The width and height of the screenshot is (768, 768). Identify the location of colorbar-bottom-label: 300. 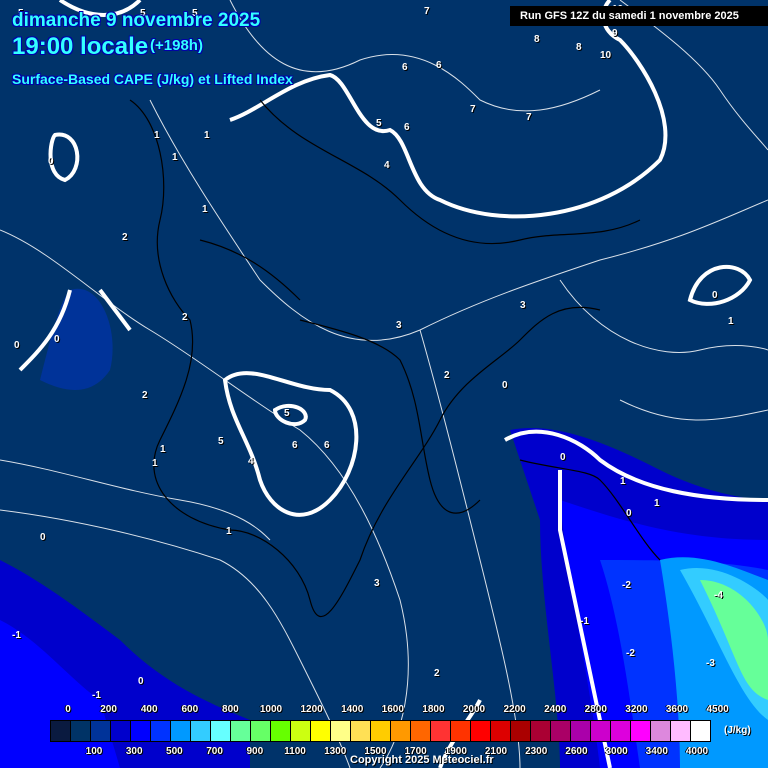
(134, 751).